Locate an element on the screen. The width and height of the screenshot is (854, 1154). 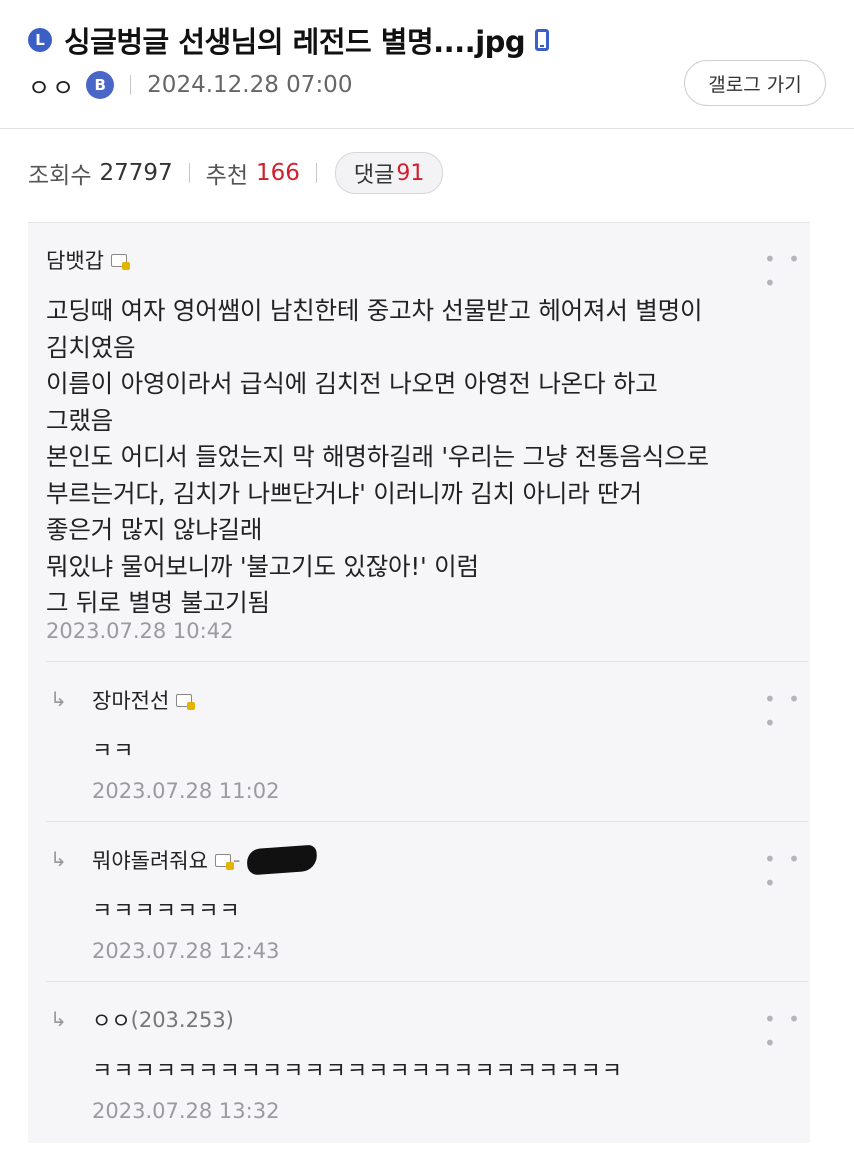
post-author: ㅇㅇ is located at coordinates (52, 85).